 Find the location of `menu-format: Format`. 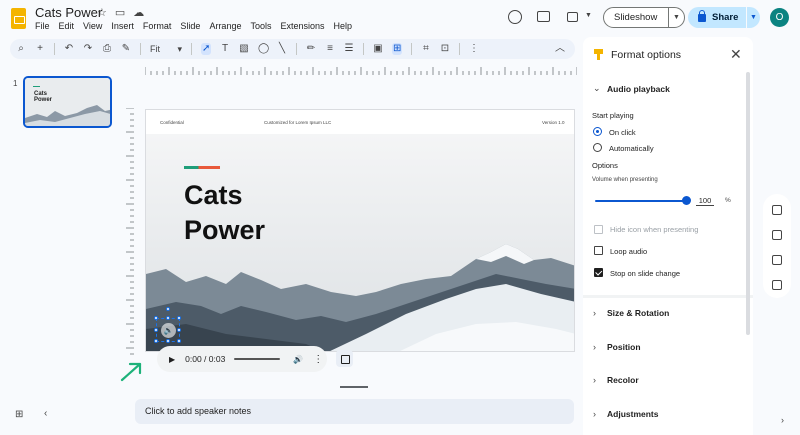

menu-format: Format is located at coordinates (157, 26).